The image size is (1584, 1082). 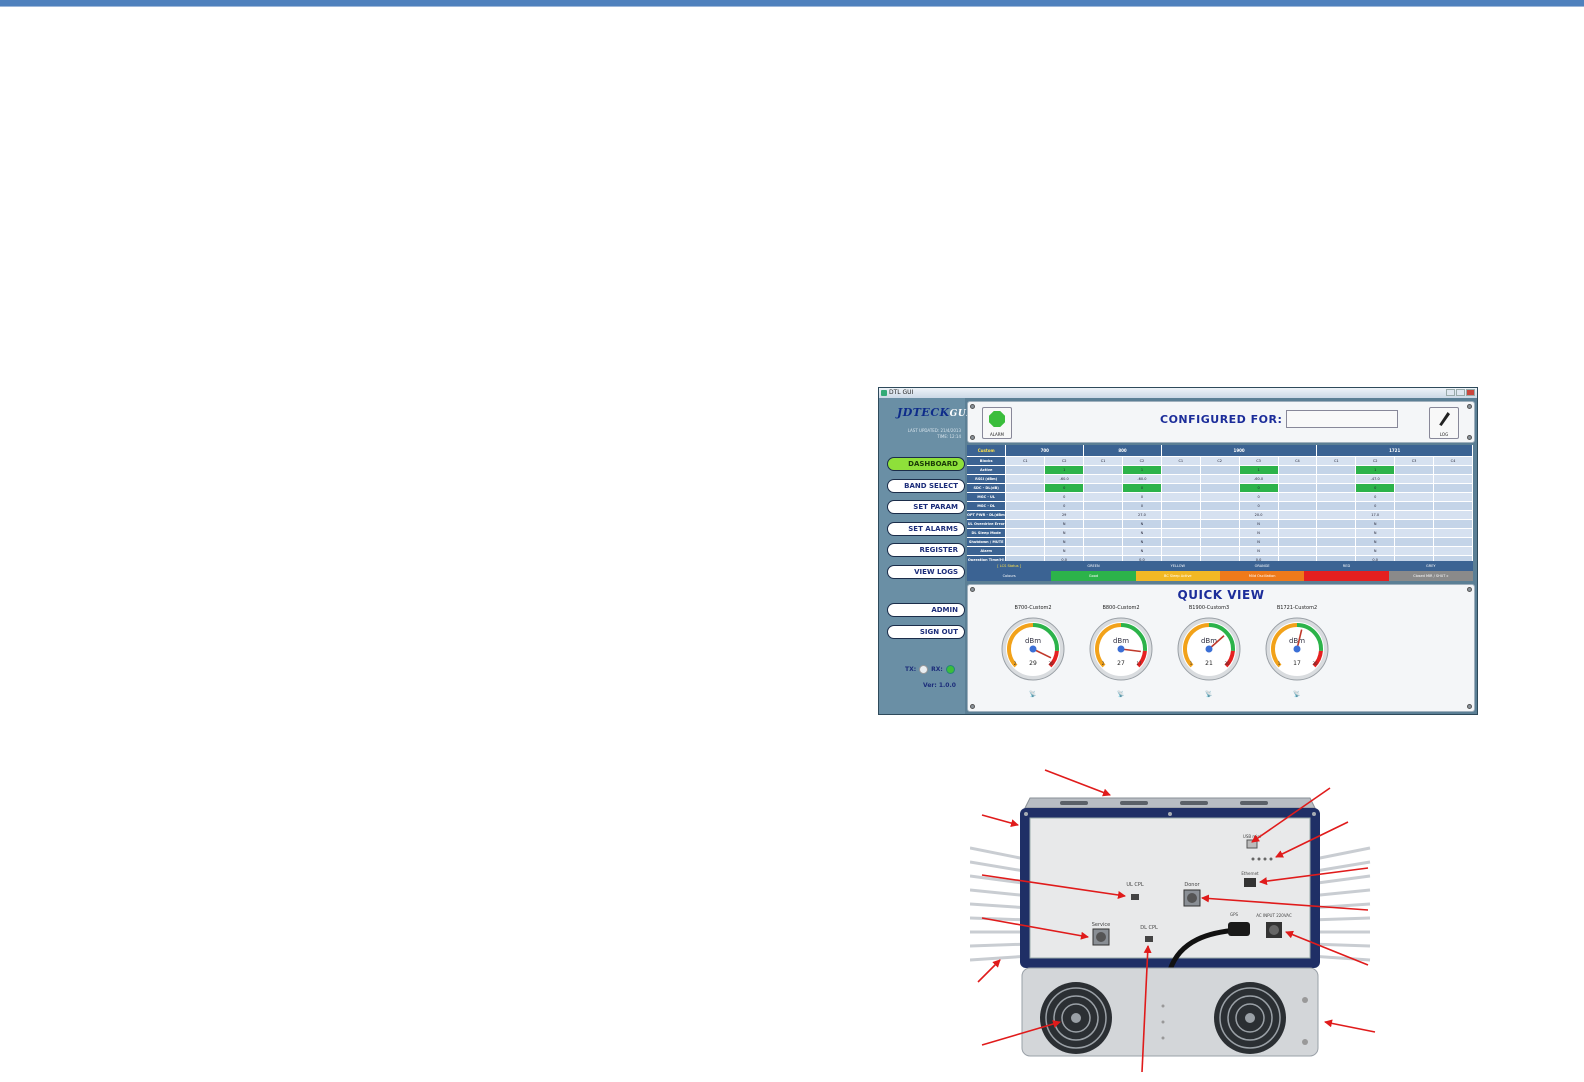 What do you see at coordinates (1250, 873) in the screenshot?
I see `ethernet-label: Ethernet` at bounding box center [1250, 873].